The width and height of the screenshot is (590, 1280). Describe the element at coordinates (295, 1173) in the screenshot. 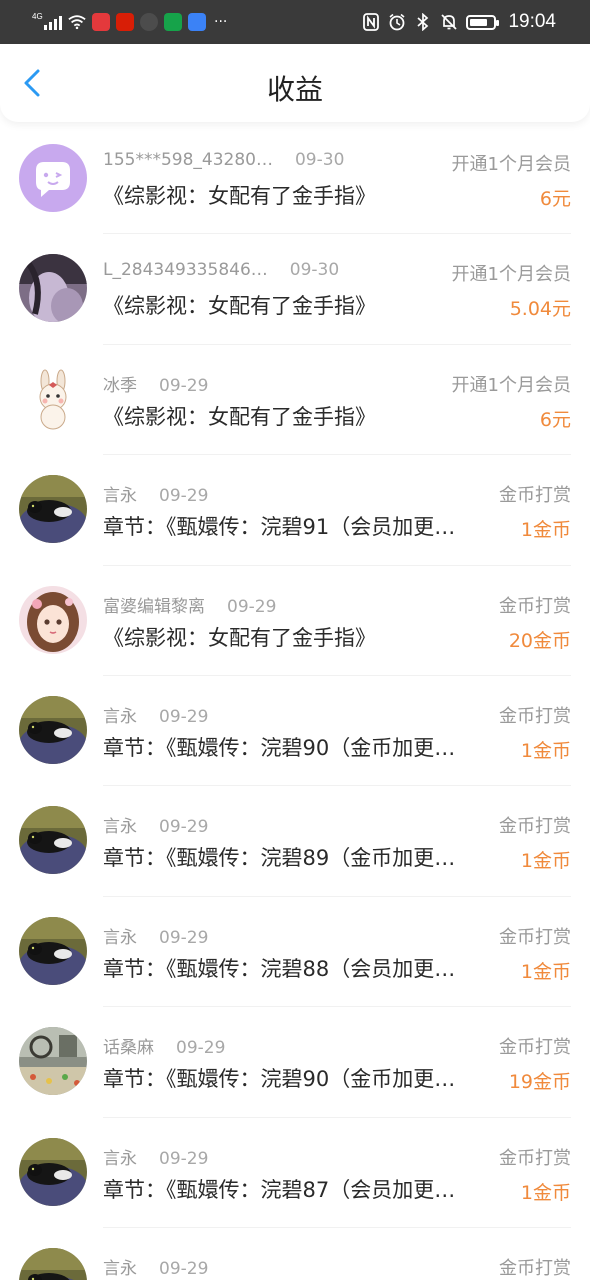

I see `earning-row: 言永 09-29 金币打赏 章节：《甄嬛传：浣碧87（会员加更… 1金币` at that location.